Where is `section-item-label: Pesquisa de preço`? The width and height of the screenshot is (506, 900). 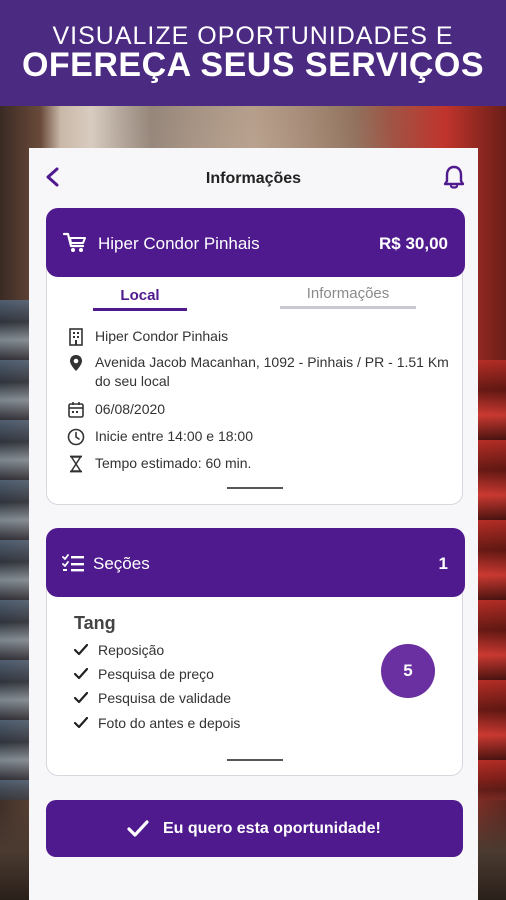
section-item-label: Pesquisa de preço is located at coordinates (156, 674).